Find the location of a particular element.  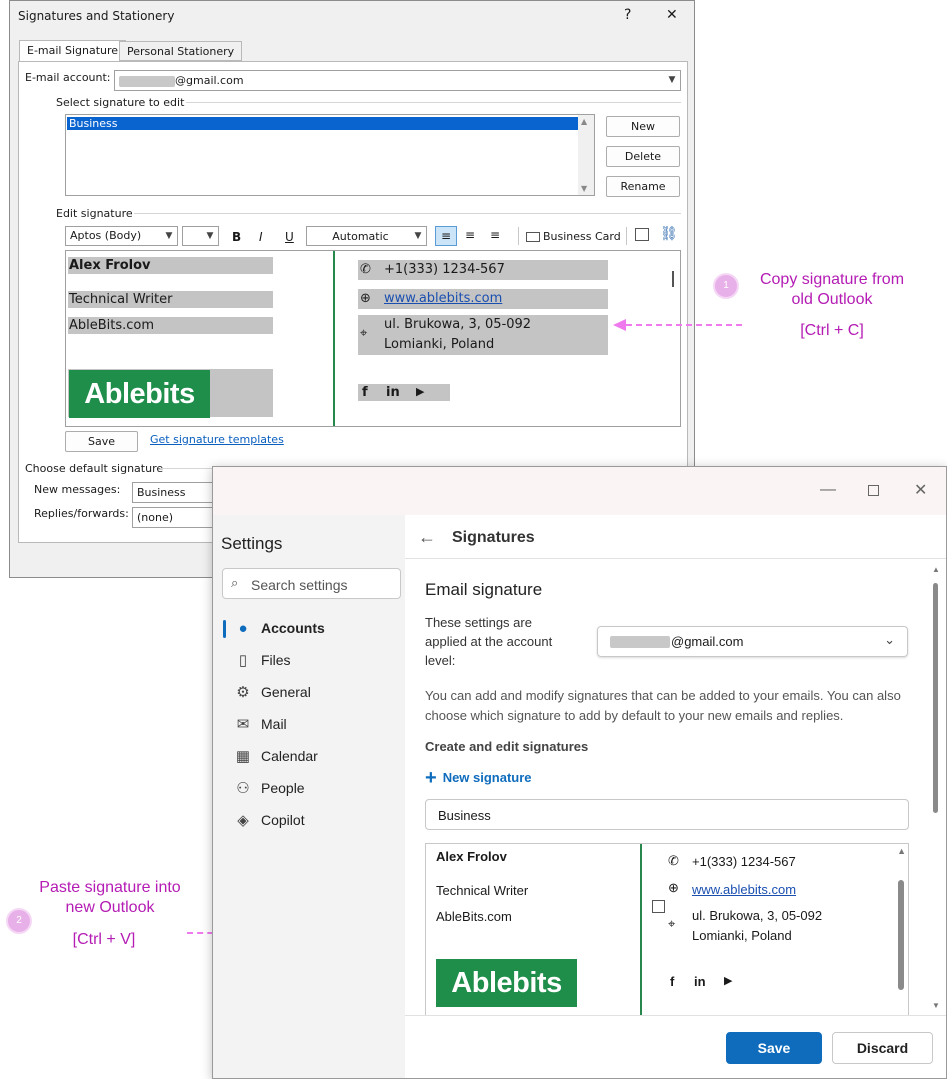

italic-button: I is located at coordinates (261, 237).